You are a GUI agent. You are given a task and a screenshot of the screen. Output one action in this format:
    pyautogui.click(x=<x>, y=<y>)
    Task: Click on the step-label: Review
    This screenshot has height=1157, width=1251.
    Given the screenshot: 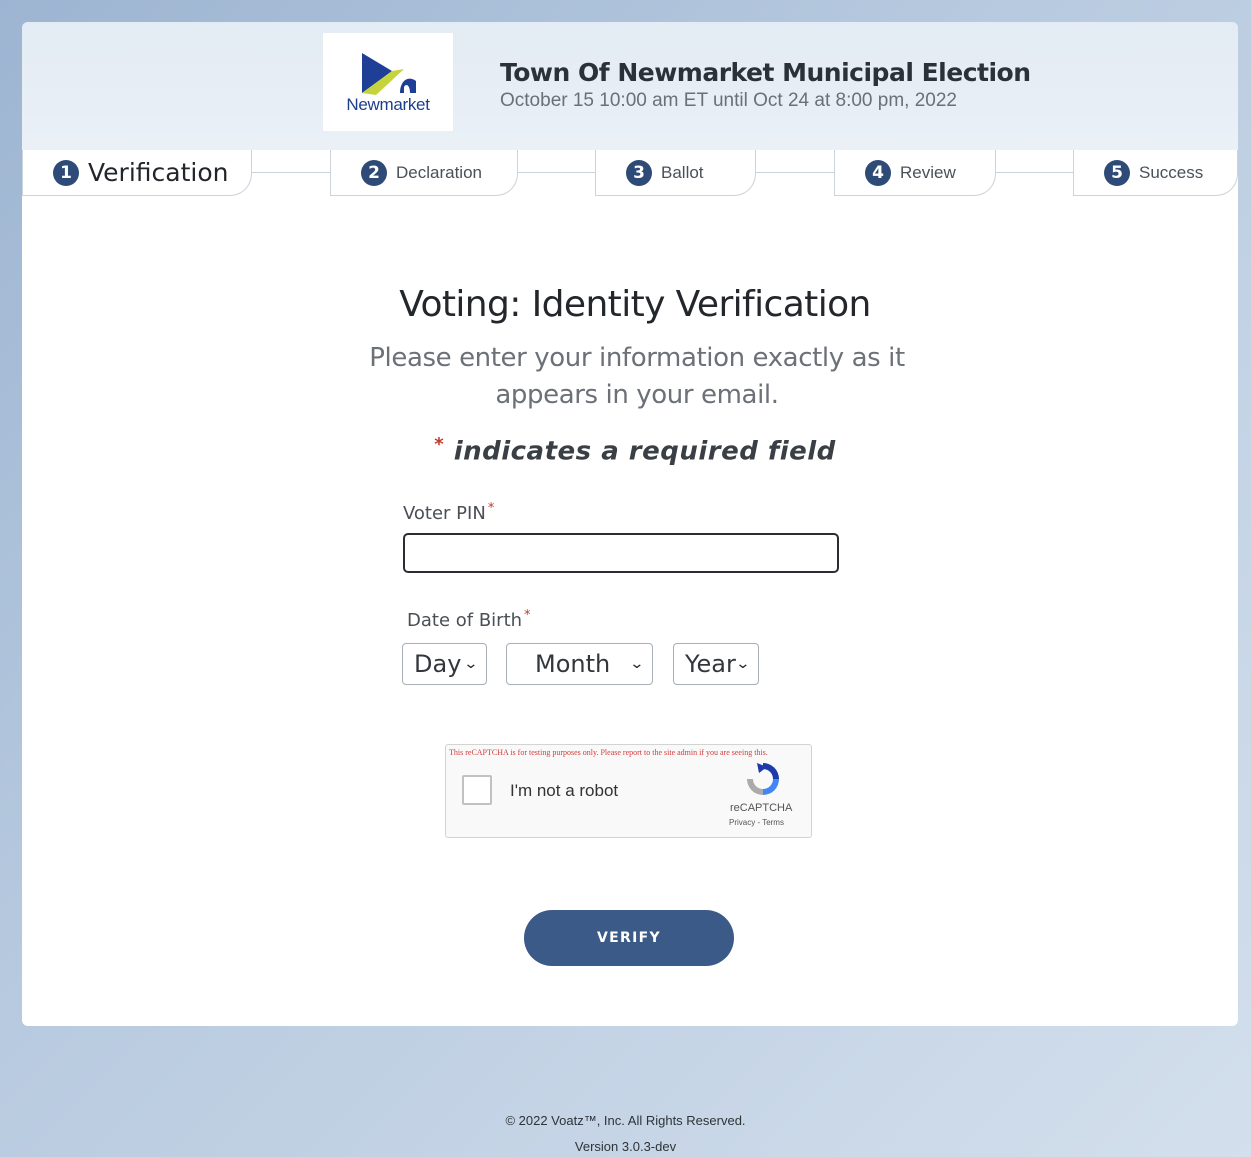 What is the action you would take?
    pyautogui.click(x=928, y=172)
    